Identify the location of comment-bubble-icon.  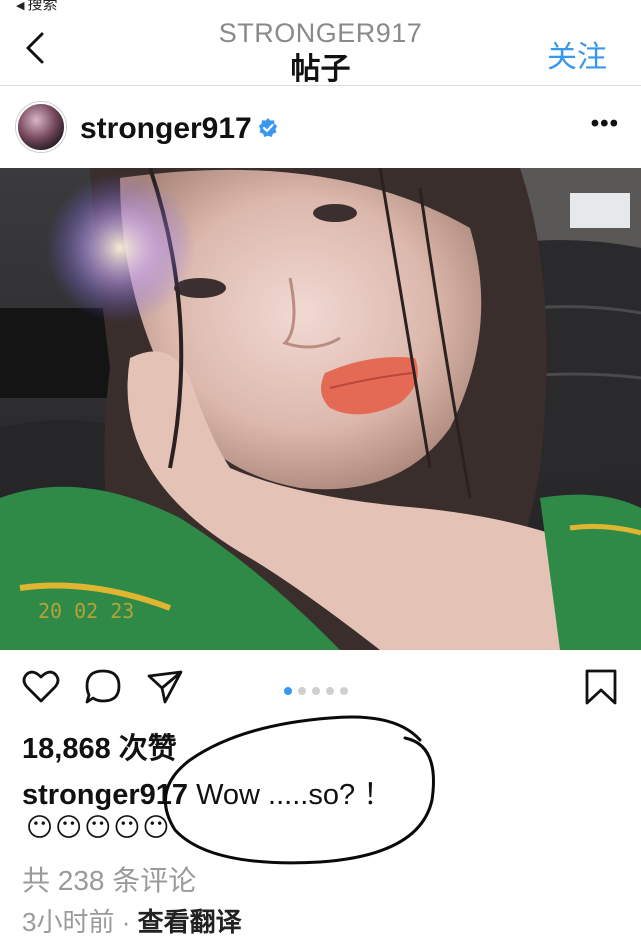
(103, 687).